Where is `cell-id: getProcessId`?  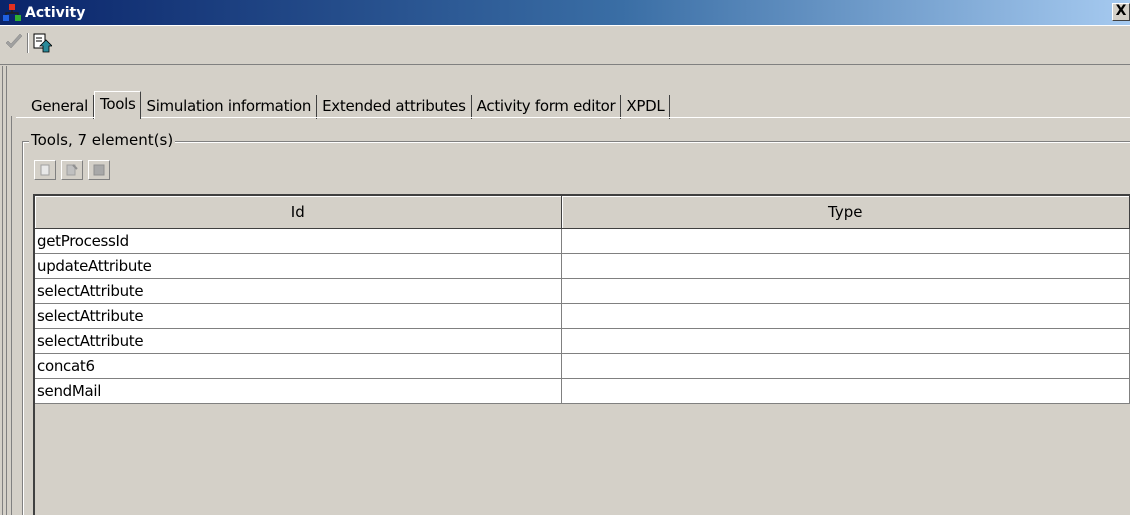 cell-id: getProcessId is located at coordinates (298, 241).